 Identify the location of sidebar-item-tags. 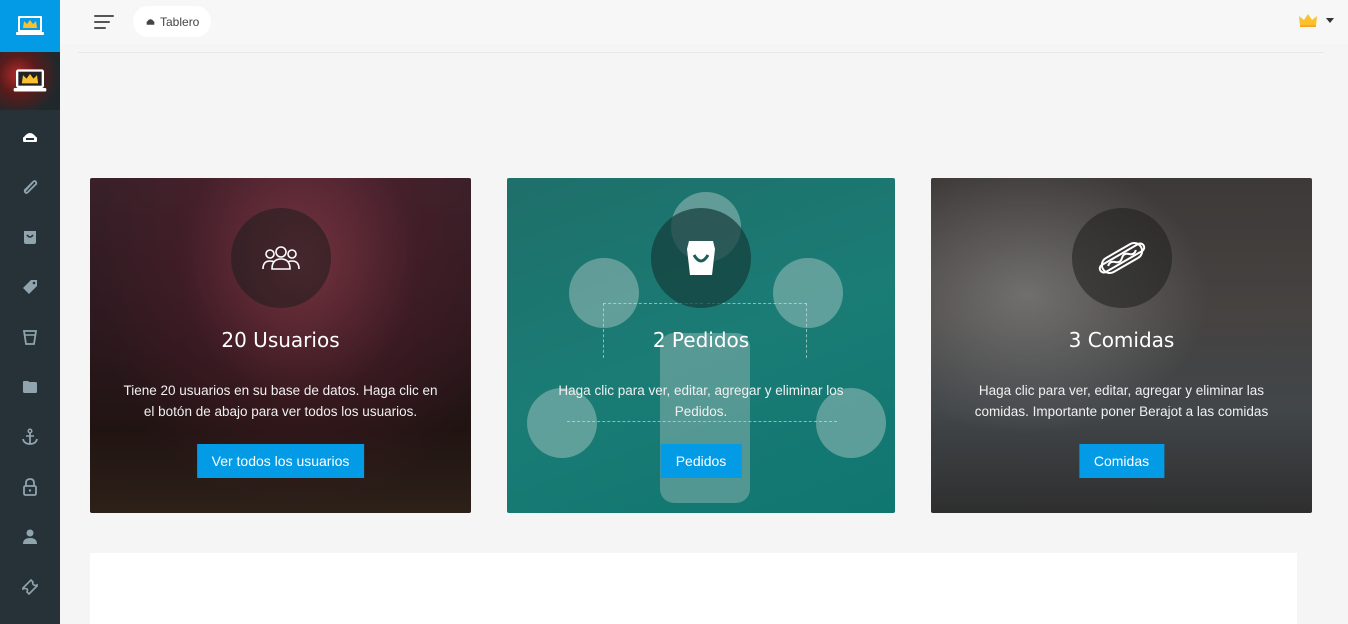
(30, 287).